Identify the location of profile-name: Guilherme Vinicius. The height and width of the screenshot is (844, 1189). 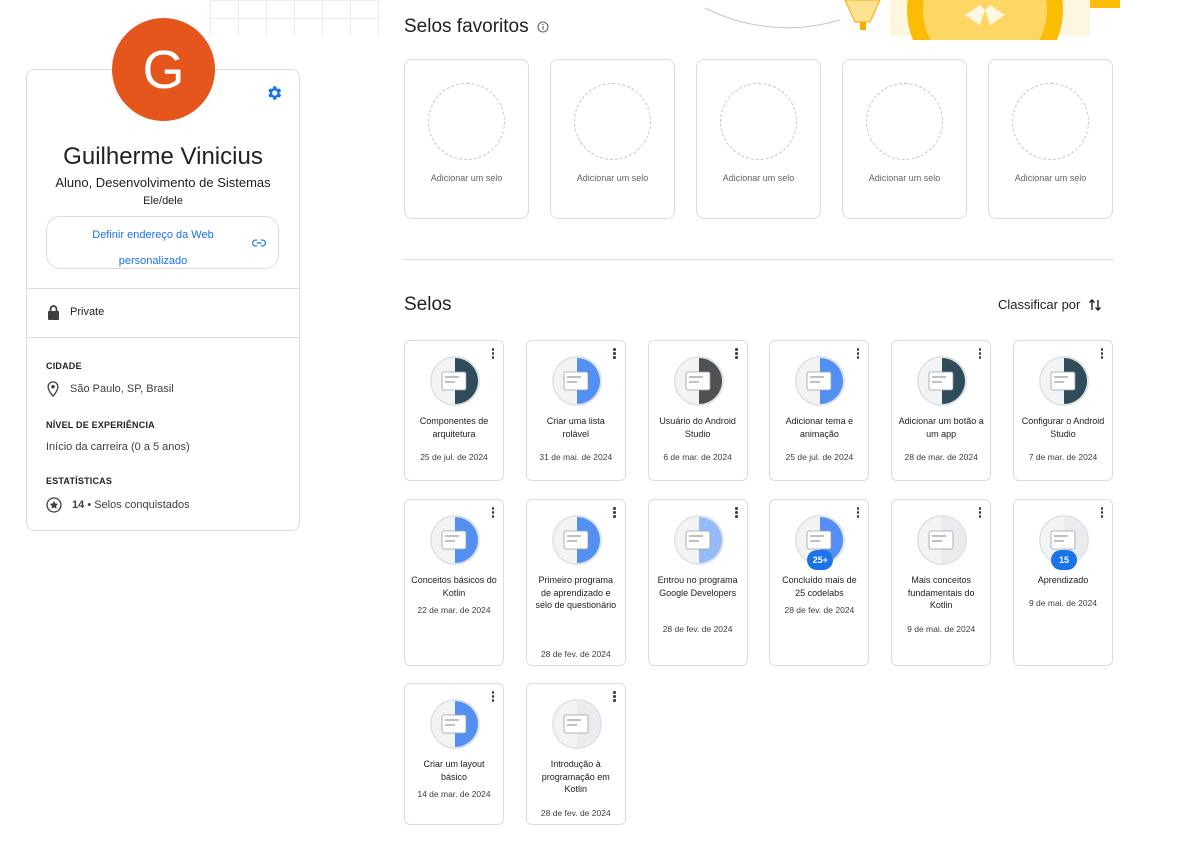
(163, 156).